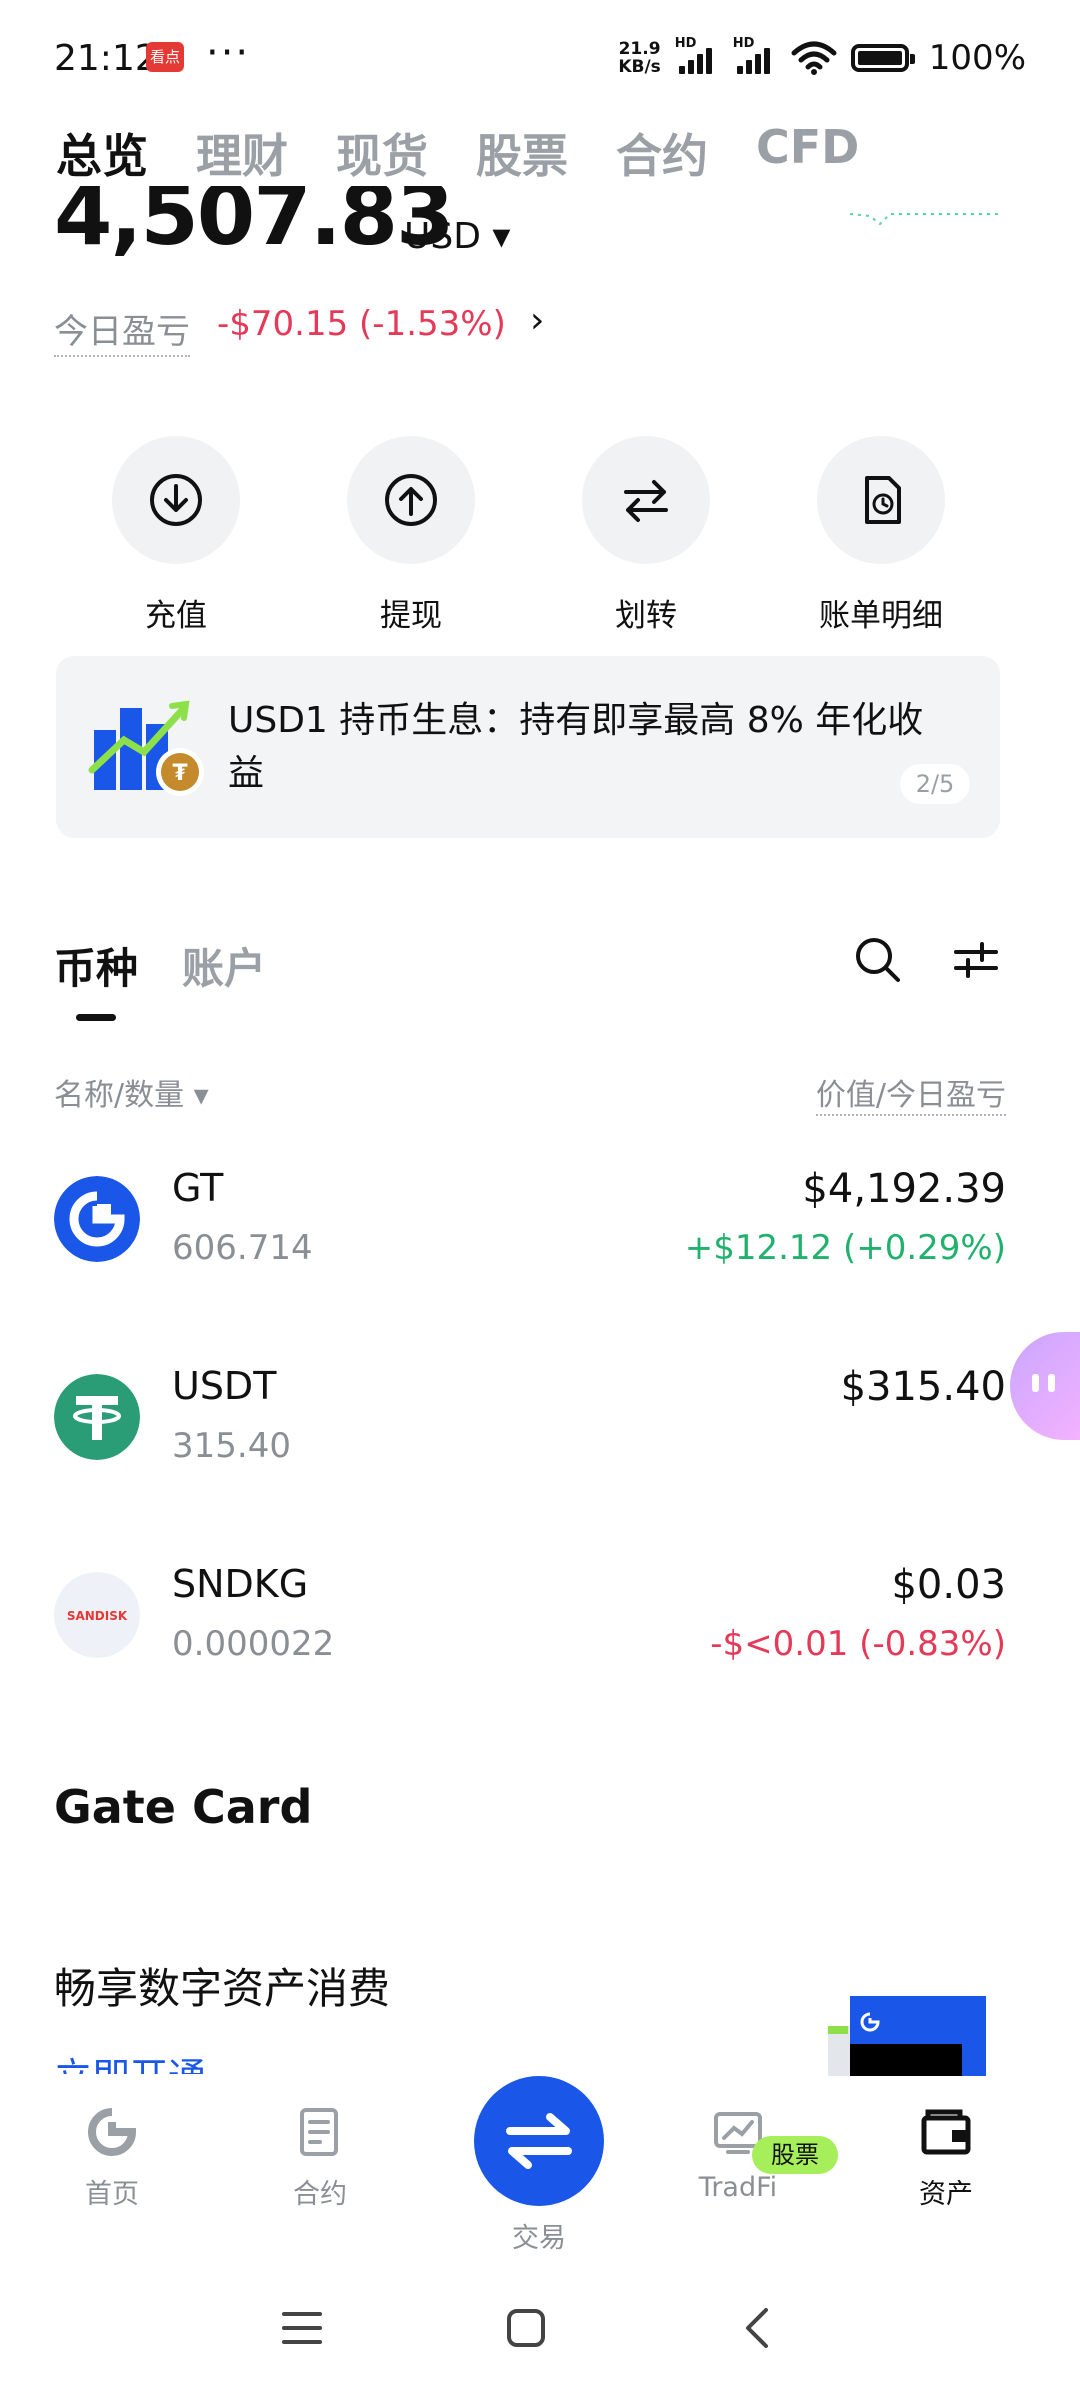  I want to click on back-icon, so click(757, 2328).